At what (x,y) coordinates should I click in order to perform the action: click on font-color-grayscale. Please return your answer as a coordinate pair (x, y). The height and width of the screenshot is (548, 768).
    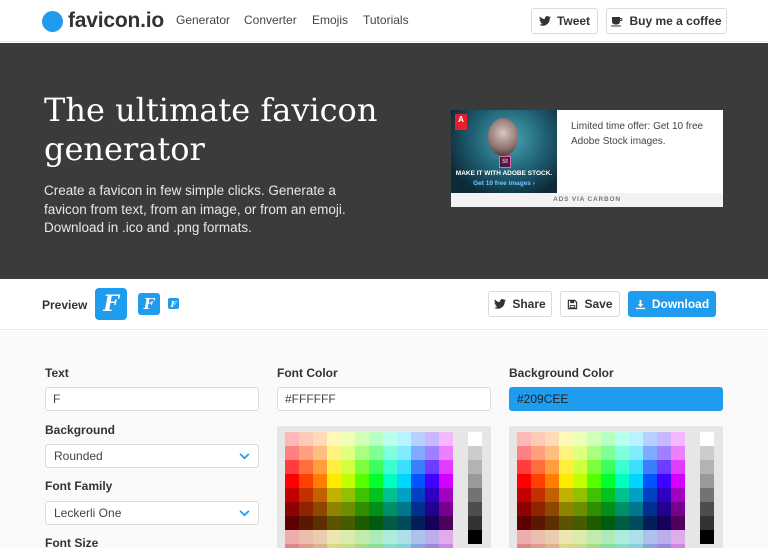
    Looking at the image, I should click on (475, 488).